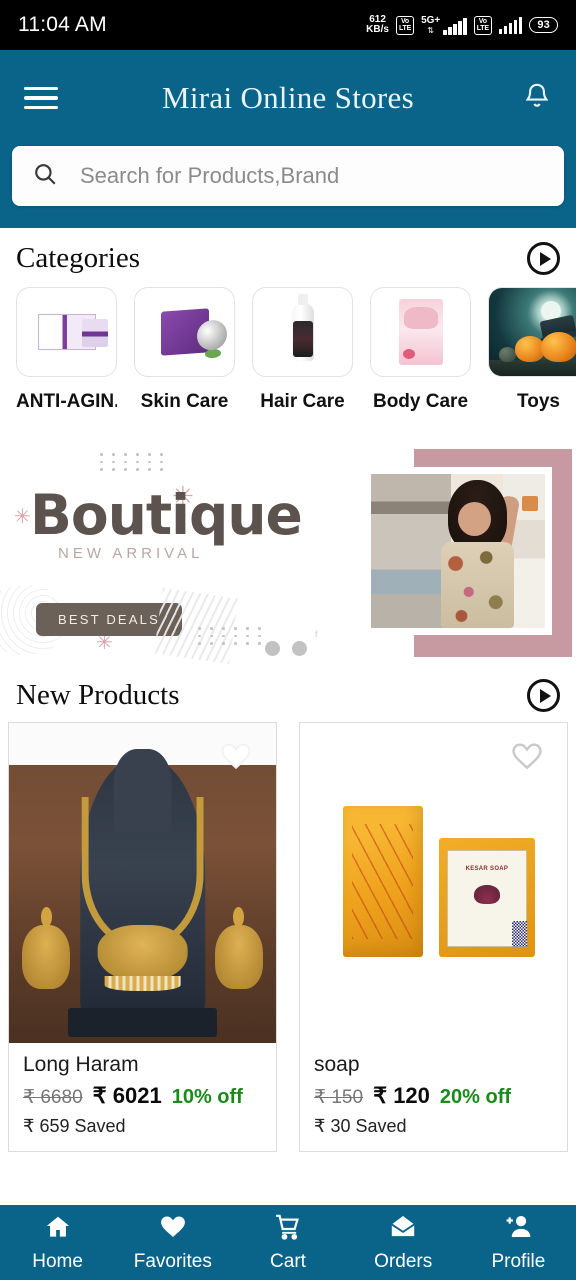  I want to click on nav-item-cart: Cart, so click(287, 1243).